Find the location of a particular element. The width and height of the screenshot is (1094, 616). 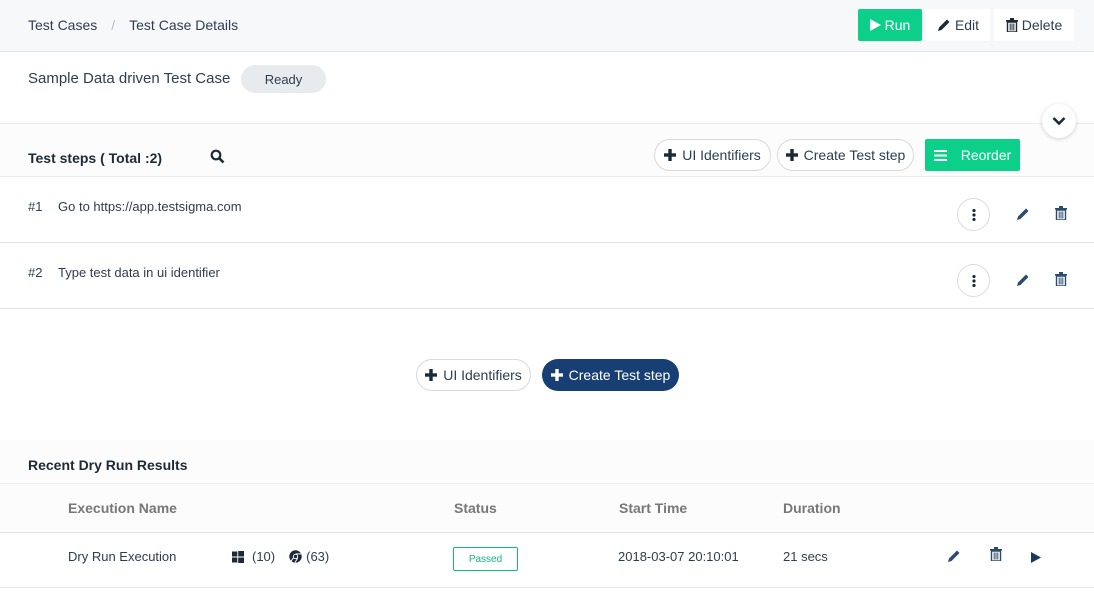

list-icon is located at coordinates (940, 155).